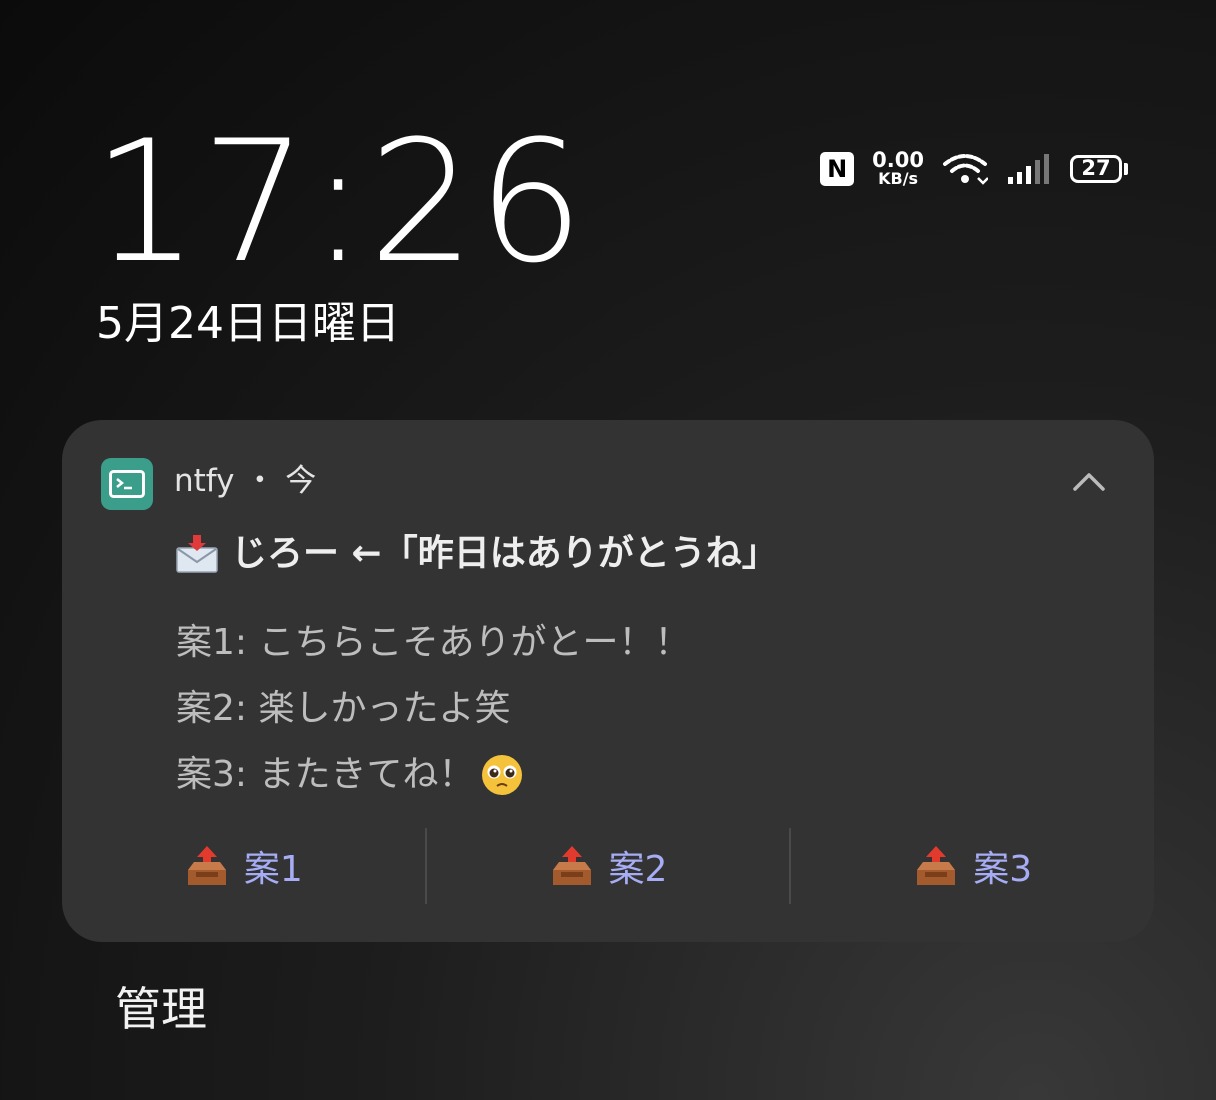  I want to click on notification-header: ntfy ・ 今, so click(245, 481).